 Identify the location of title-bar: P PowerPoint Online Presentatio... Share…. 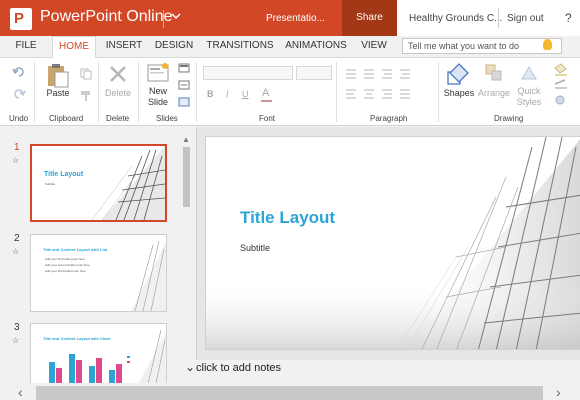
(290, 18).